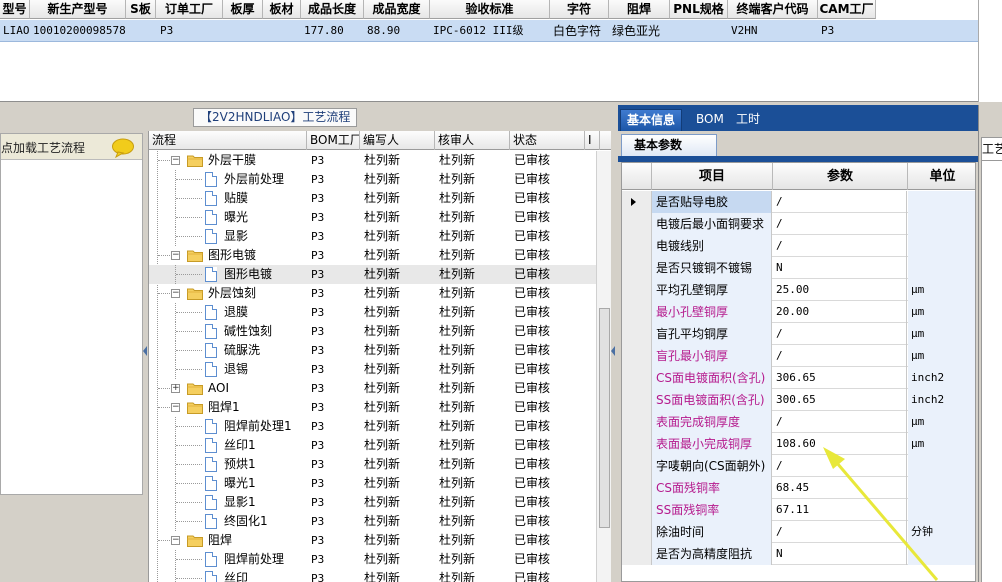  What do you see at coordinates (847, 9) in the screenshot?
I see `order-grid-column-header: CAM工厂` at bounding box center [847, 9].